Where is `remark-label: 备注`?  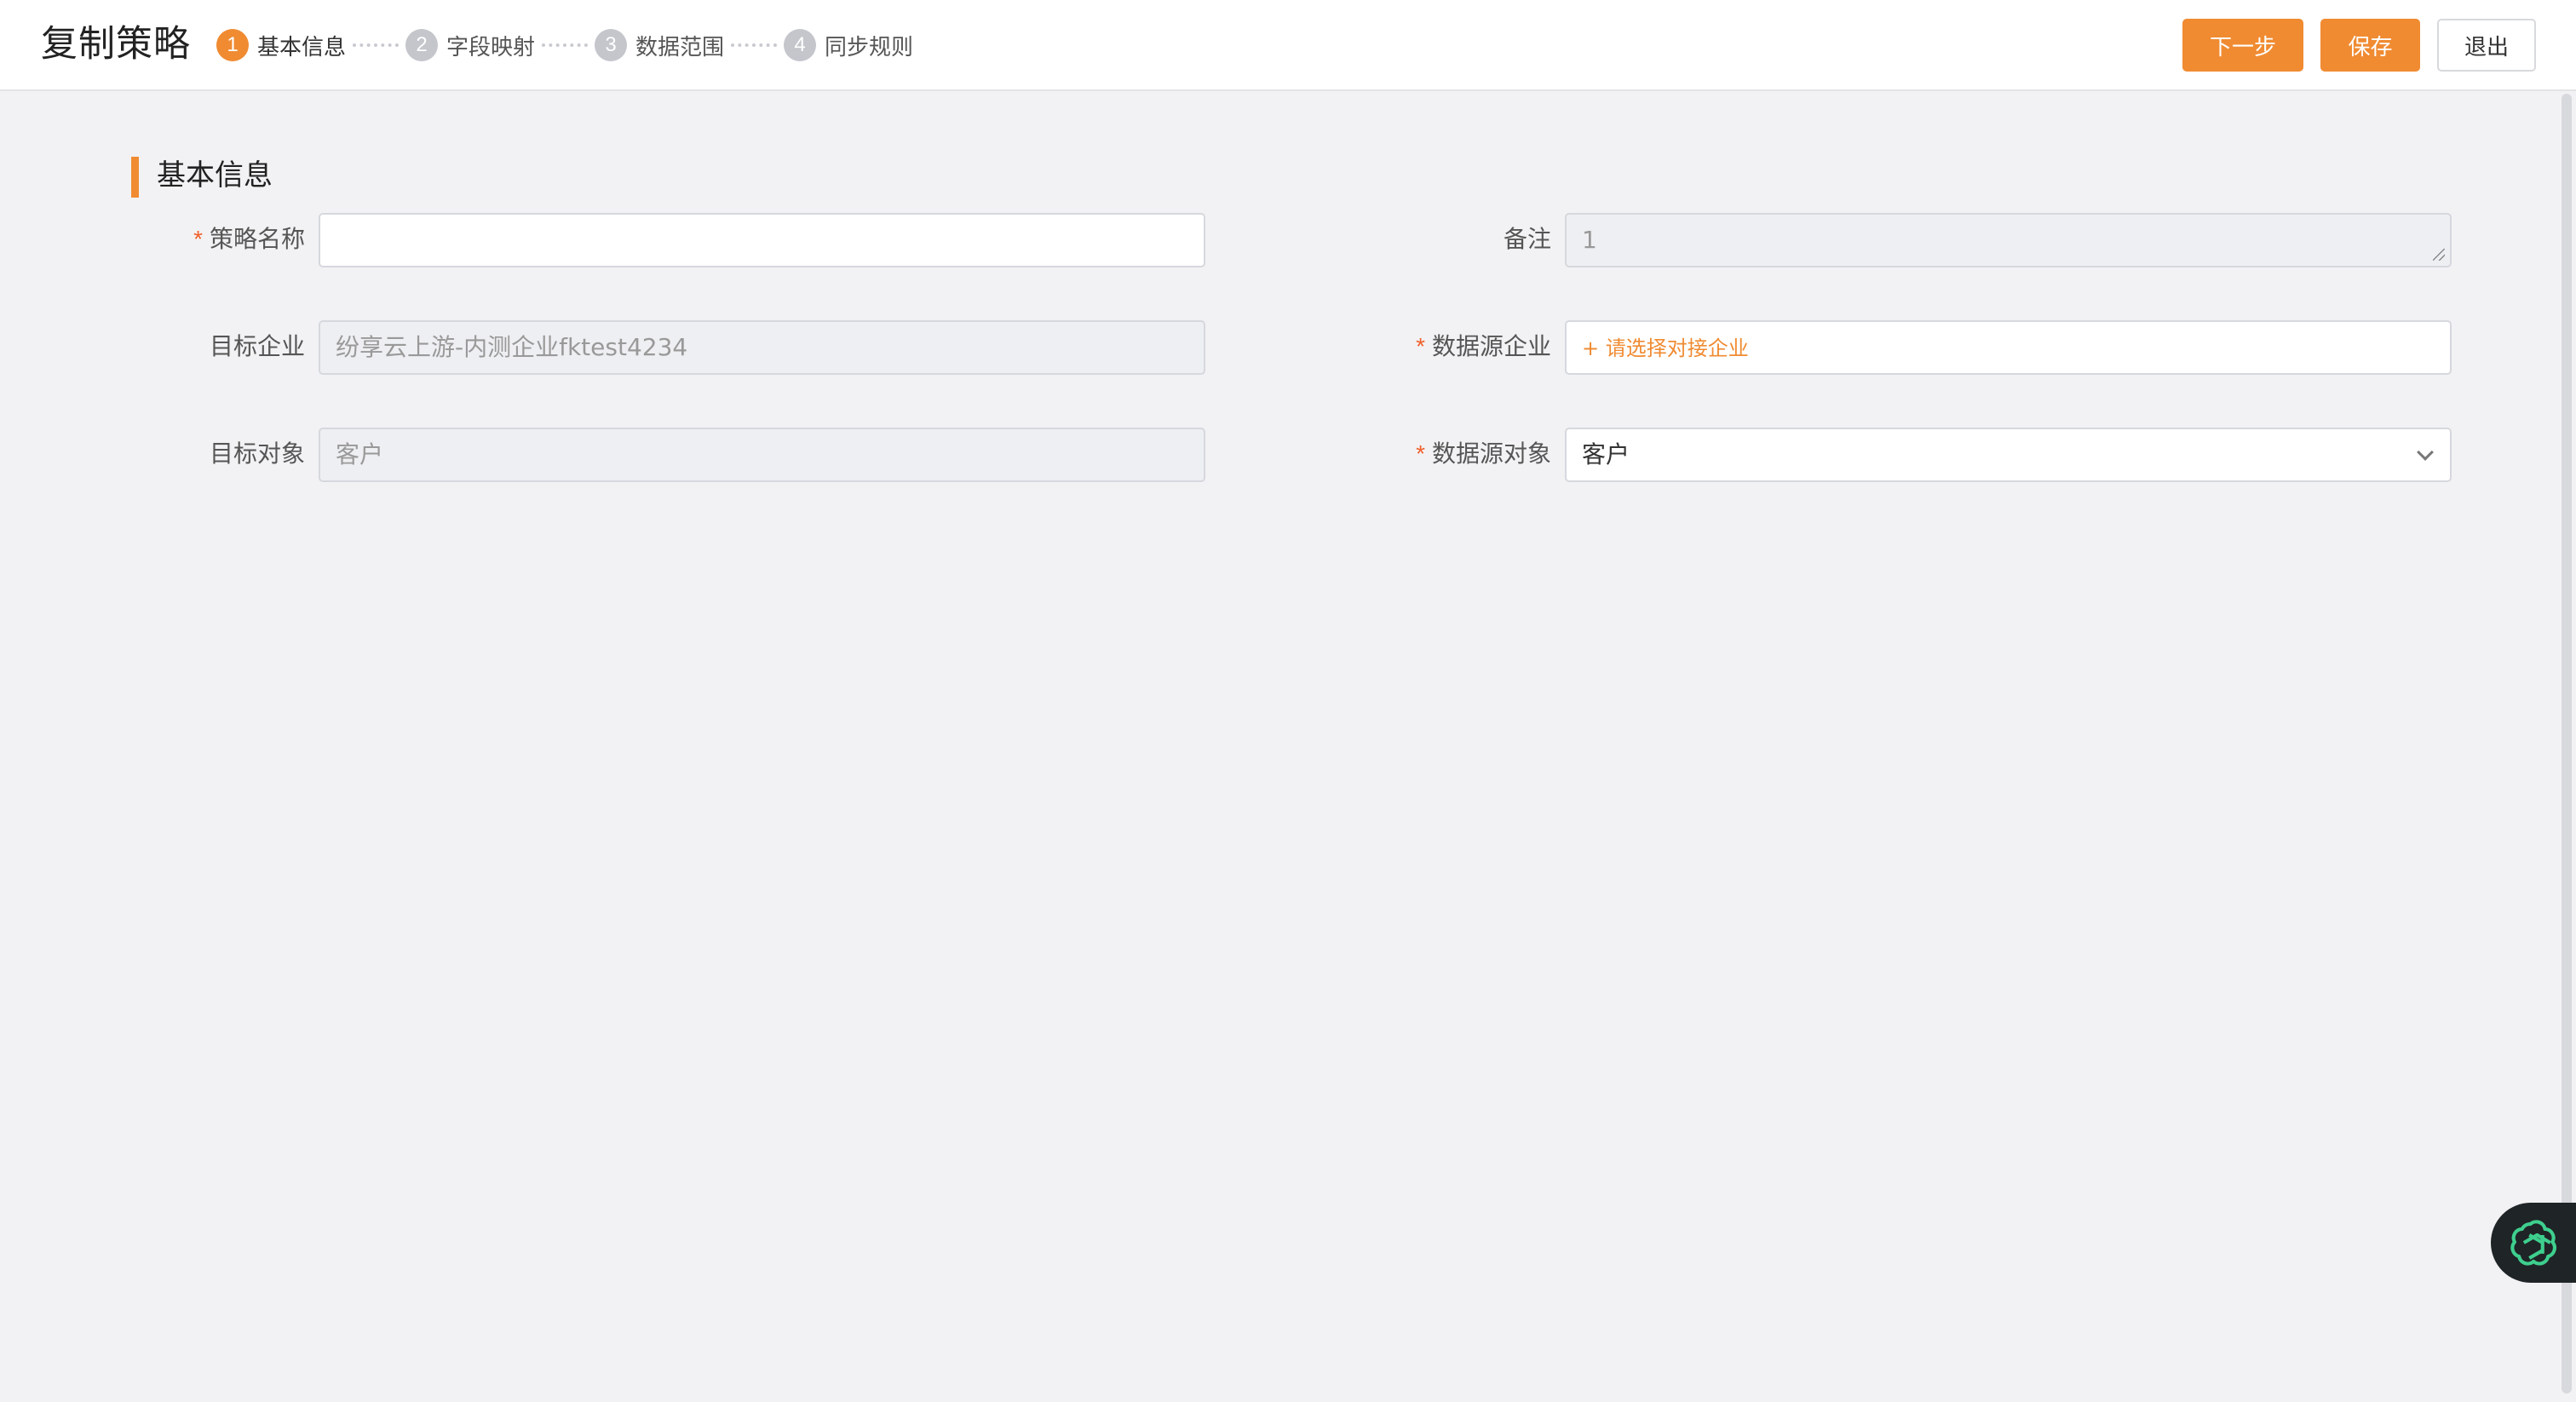 remark-label: 备注 is located at coordinates (1527, 239).